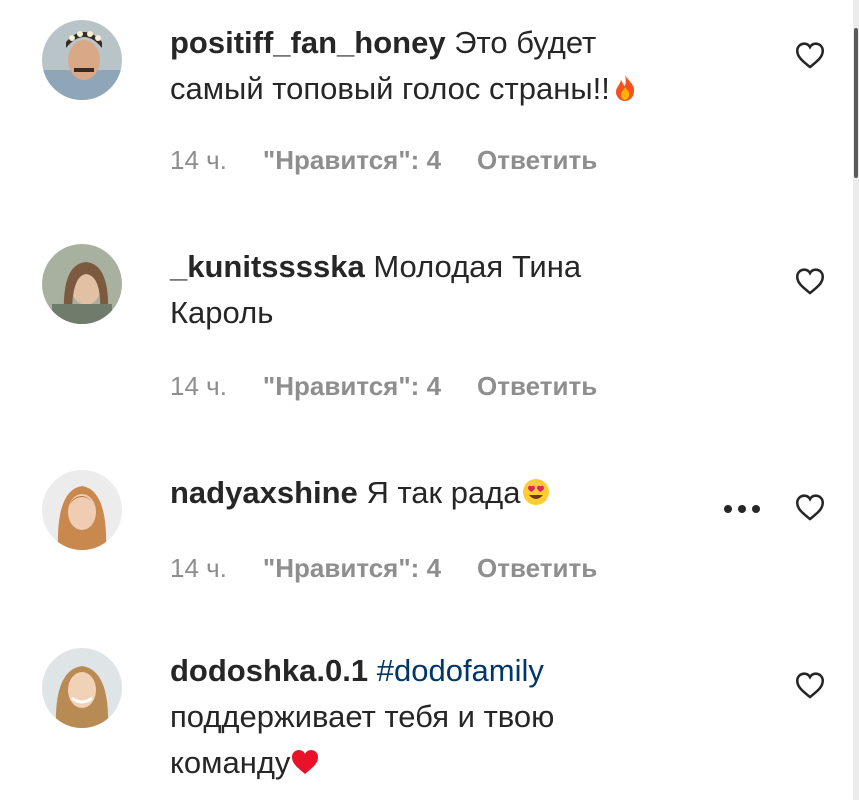  I want to click on comment-text: Это будет, so click(525, 42).